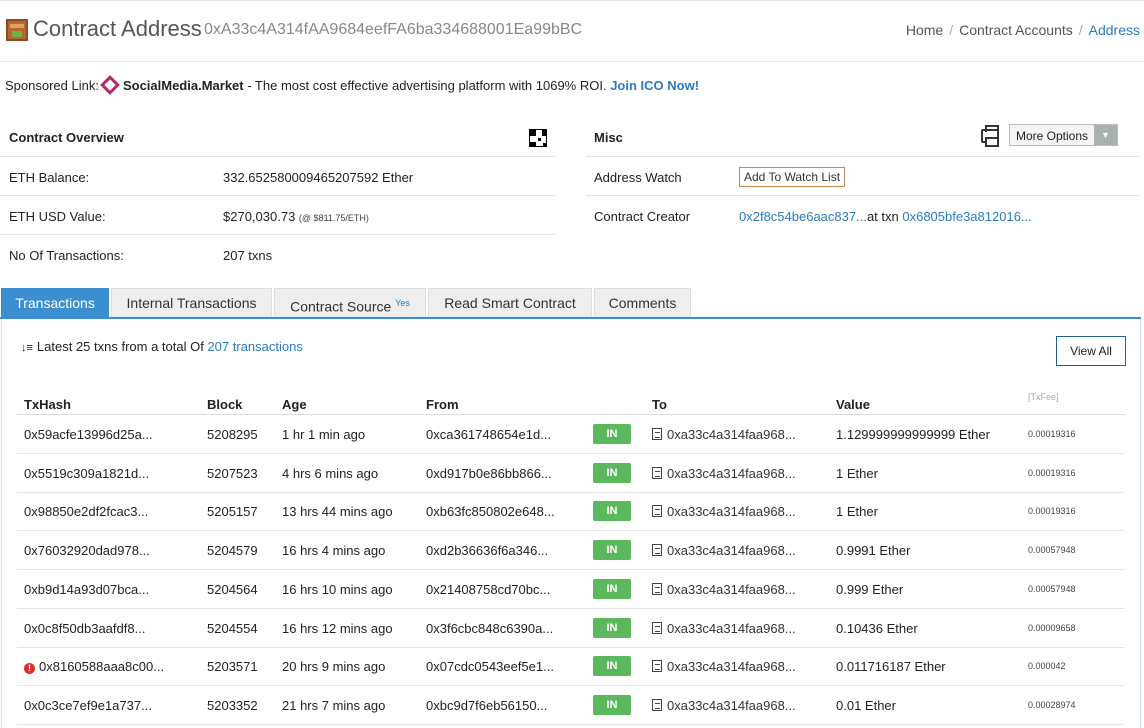  Describe the element at coordinates (17, 30) in the screenshot. I see `contract-icon` at that location.